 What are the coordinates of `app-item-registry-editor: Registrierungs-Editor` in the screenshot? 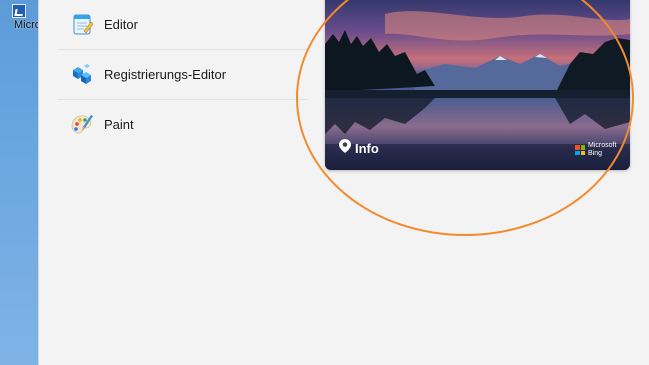 It's located at (183, 75).